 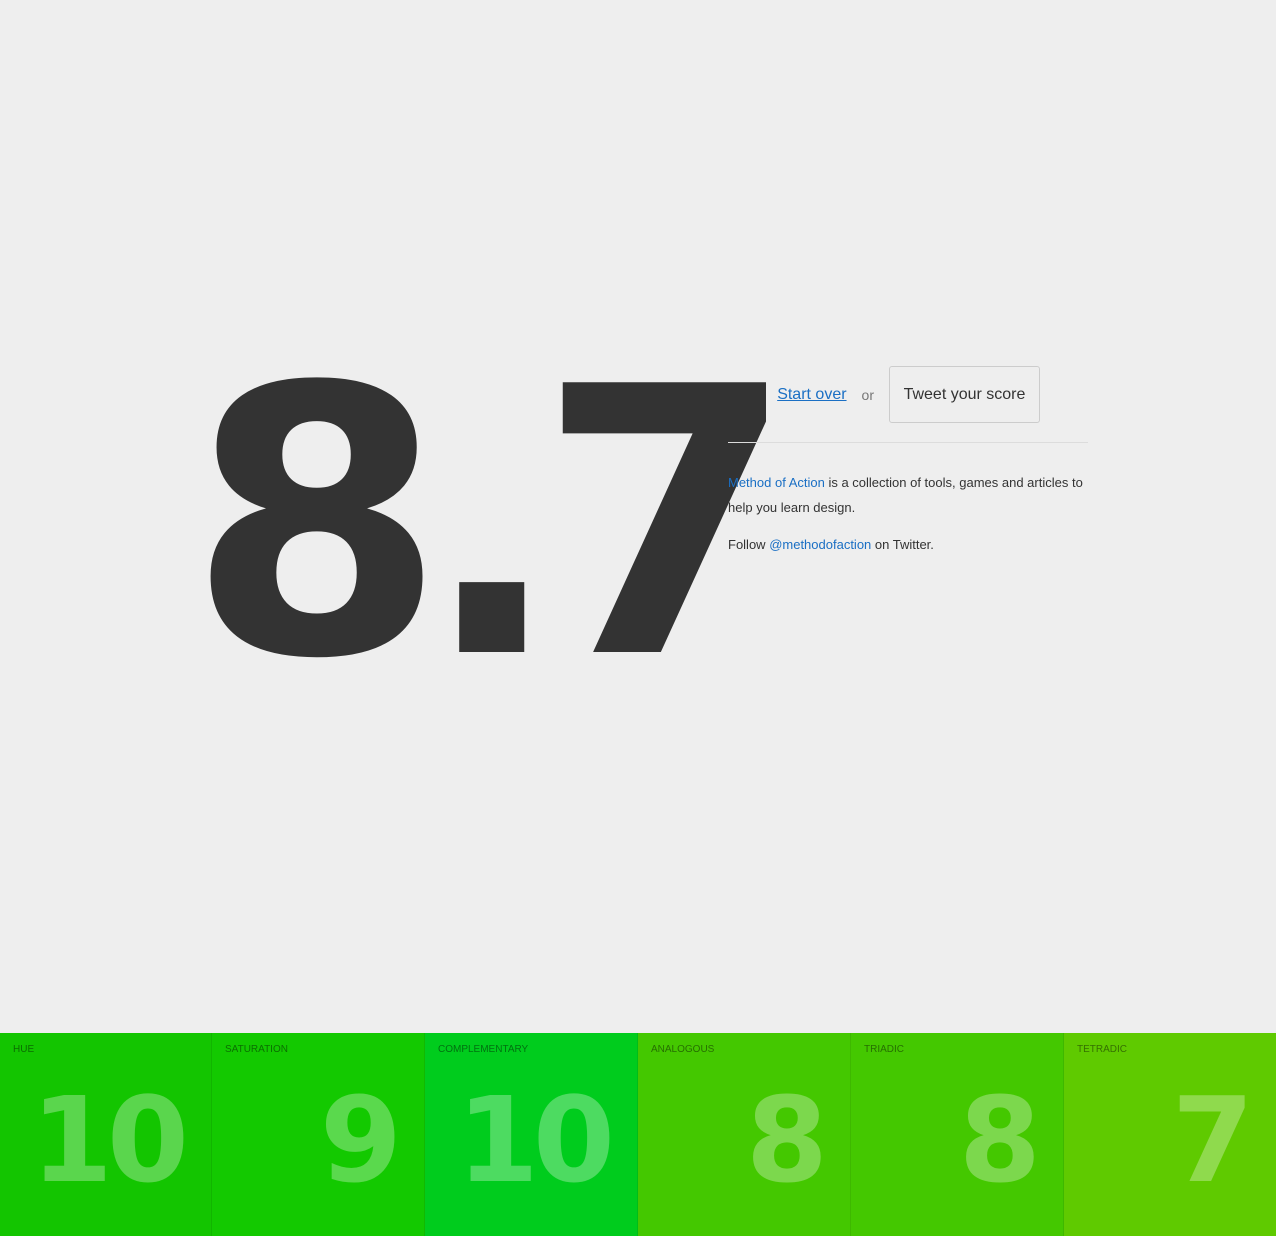 What do you see at coordinates (776, 482) in the screenshot?
I see `method-of-action-link: Method of Action` at bounding box center [776, 482].